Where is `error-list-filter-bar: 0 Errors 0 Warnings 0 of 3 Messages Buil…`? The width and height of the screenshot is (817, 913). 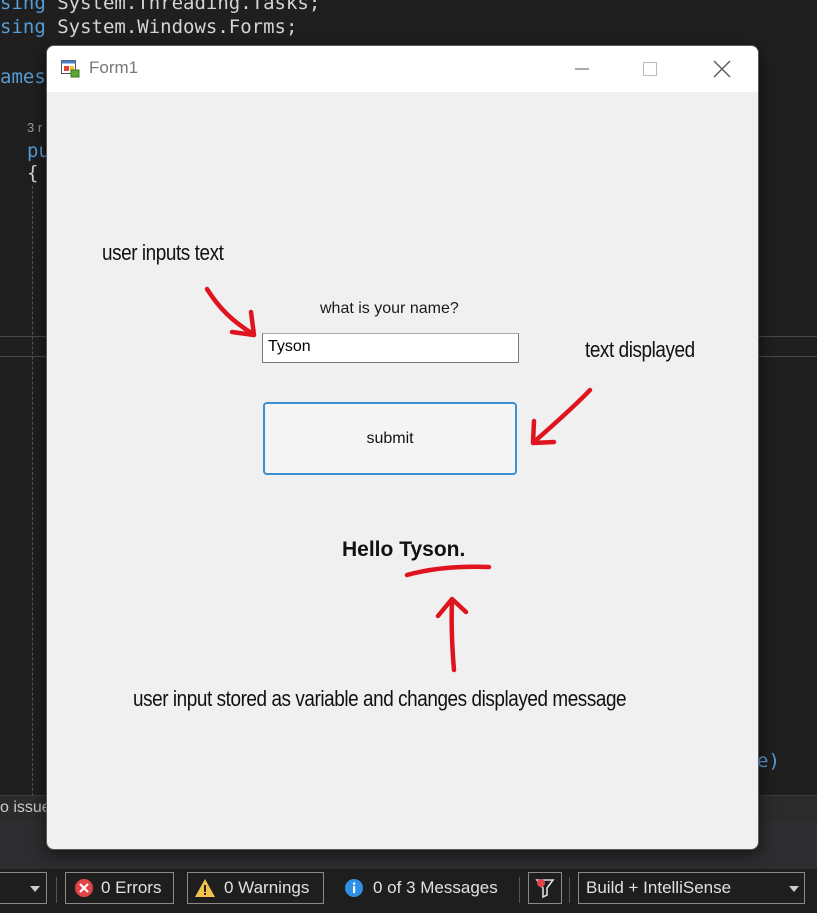
error-list-filter-bar: 0 Errors 0 Warnings 0 of 3 Messages Buil… is located at coordinates (408, 891).